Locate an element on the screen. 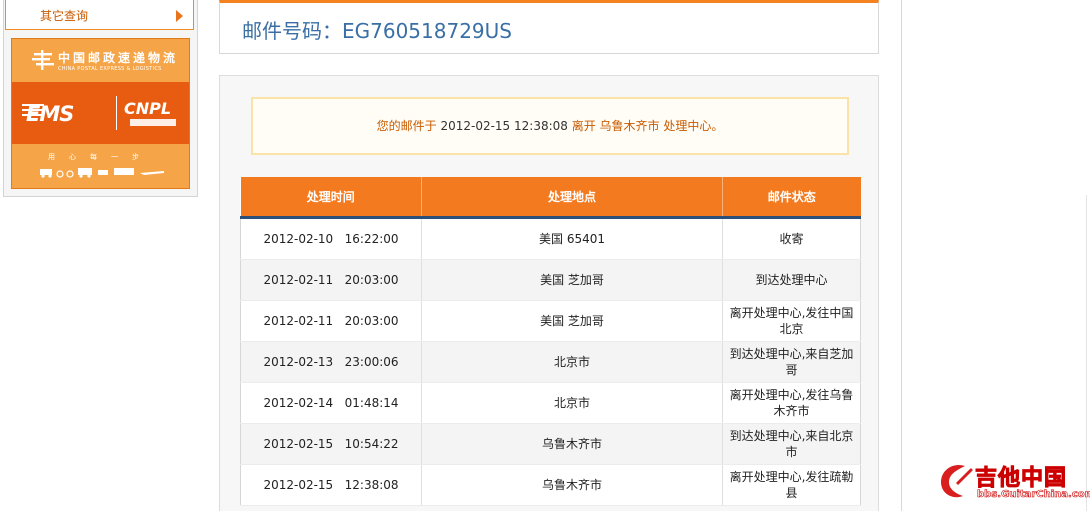 The image size is (1090, 511). vehicles-icon is located at coordinates (102, 173).